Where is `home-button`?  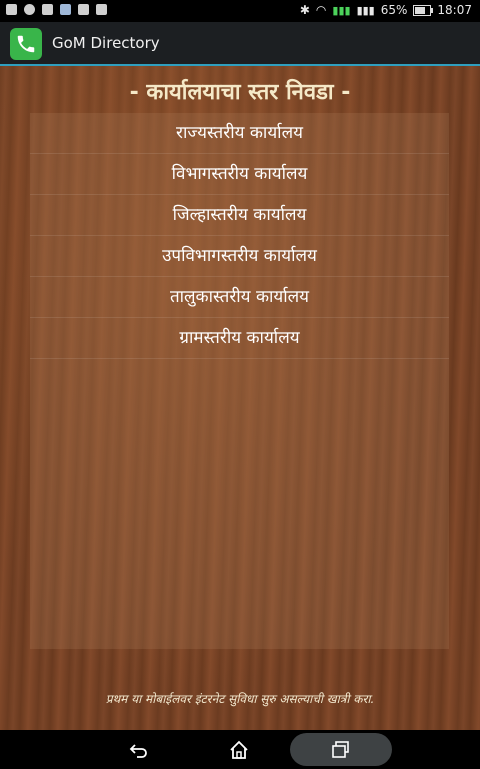
home-button is located at coordinates (239, 750).